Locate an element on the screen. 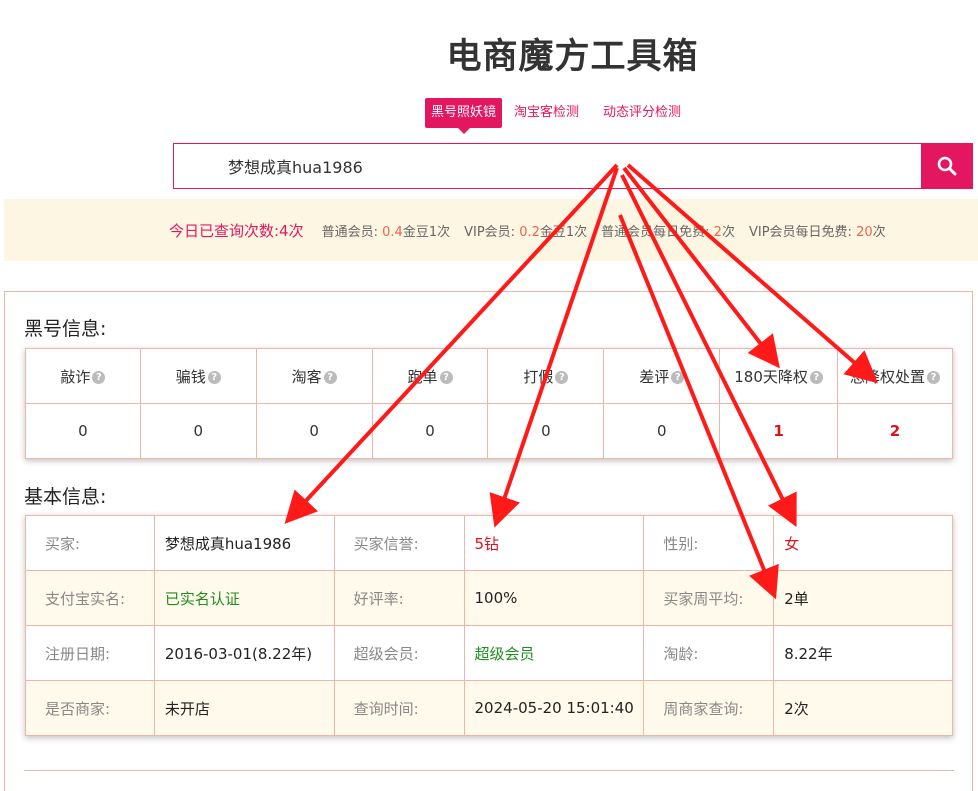  search-button is located at coordinates (947, 166).